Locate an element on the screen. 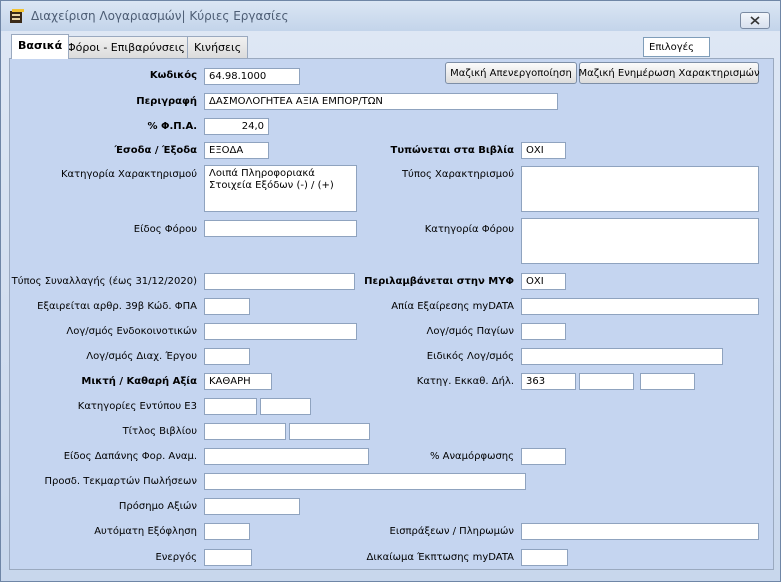  exemption-reason-mydata-field is located at coordinates (640, 306).